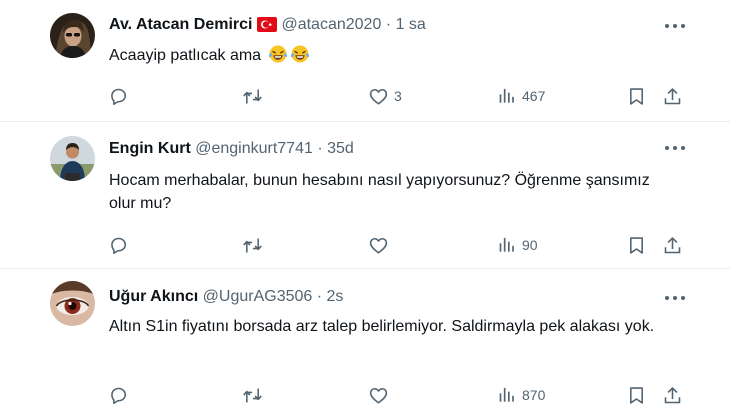 This screenshot has width=730, height=420. I want to click on timestamp: 2s, so click(335, 296).